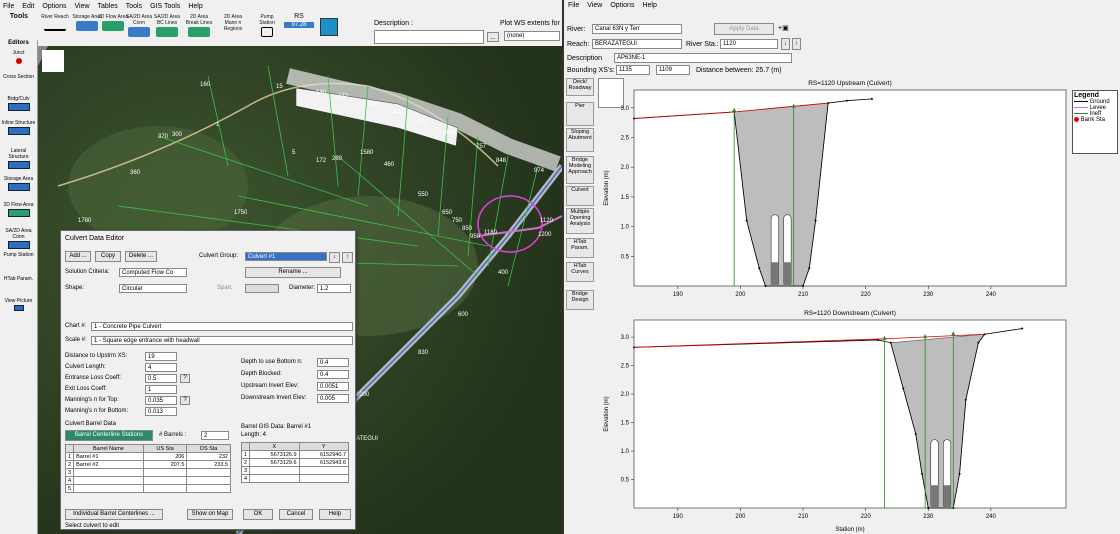  Describe the element at coordinates (796, 44) in the screenshot. I see `rs-up-button: ↑` at that location.